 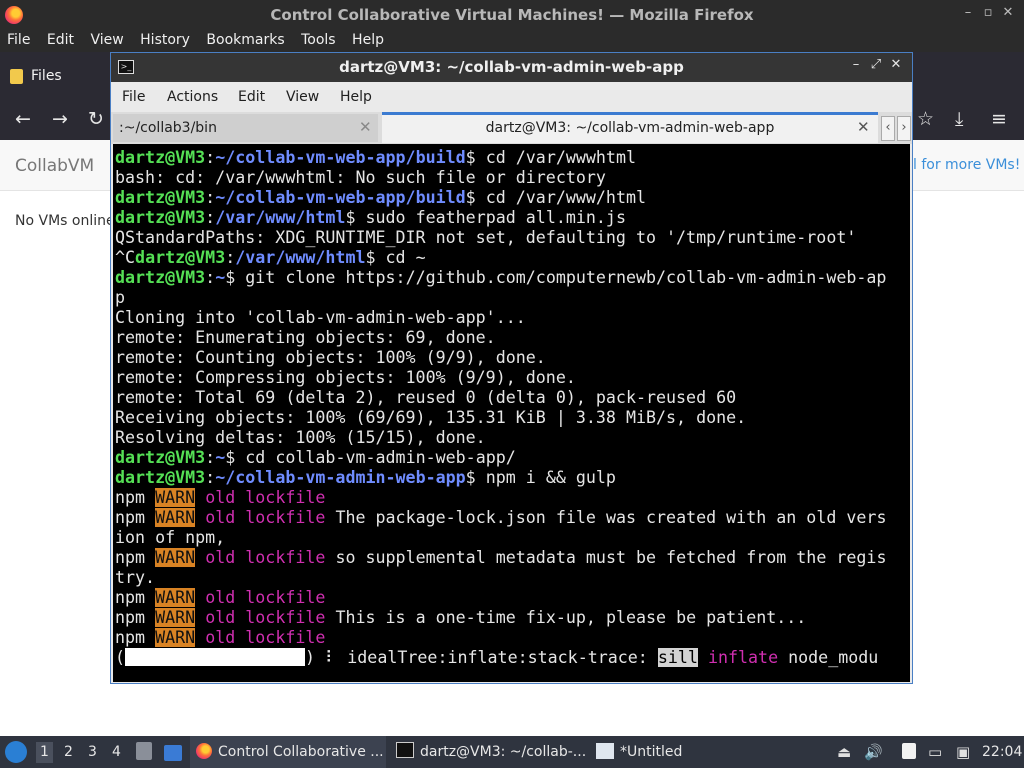 What do you see at coordinates (60, 119) in the screenshot?
I see `forward-icon: →` at bounding box center [60, 119].